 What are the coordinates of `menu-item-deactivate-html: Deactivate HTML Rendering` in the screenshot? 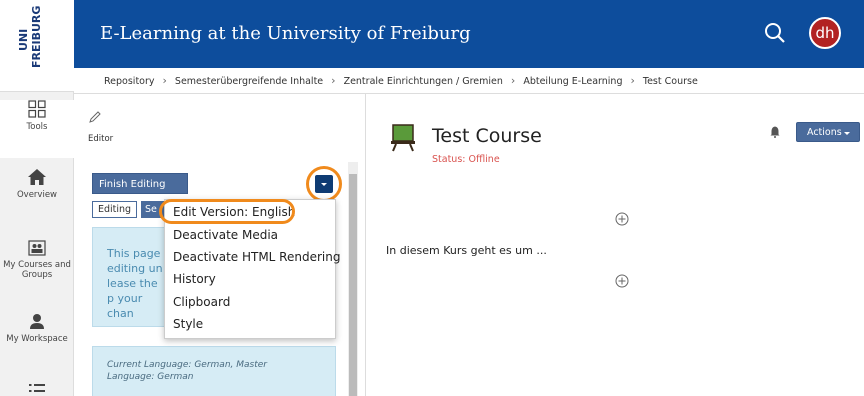 It's located at (256, 257).